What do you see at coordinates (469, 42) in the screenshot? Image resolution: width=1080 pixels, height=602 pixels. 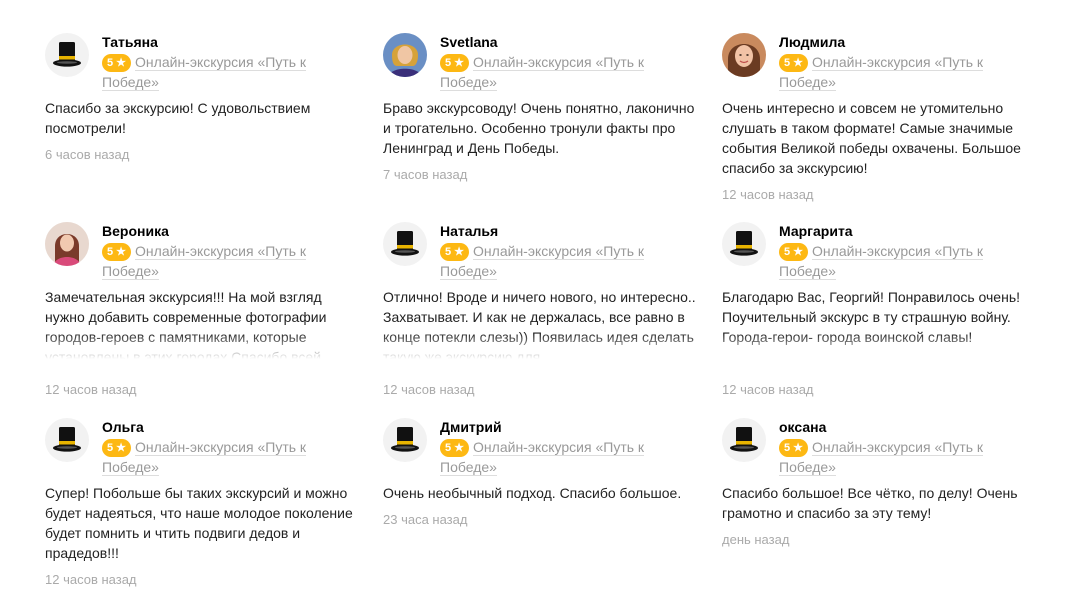 I see `review-author: Svetlana` at bounding box center [469, 42].